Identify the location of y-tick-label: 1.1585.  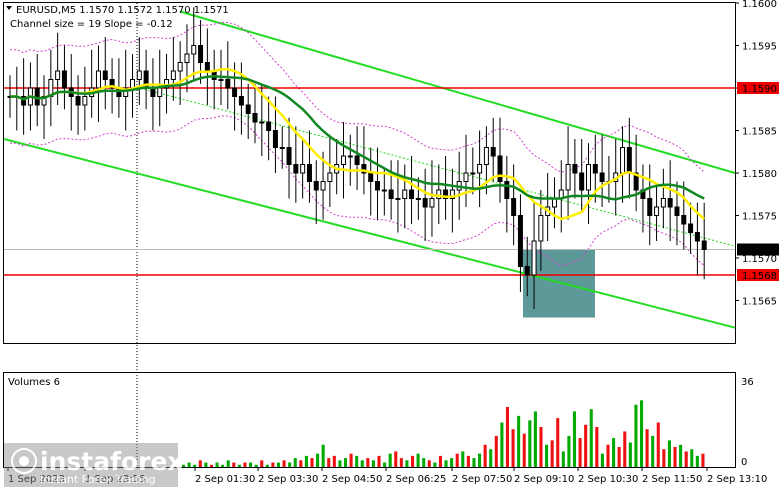
(759, 132).